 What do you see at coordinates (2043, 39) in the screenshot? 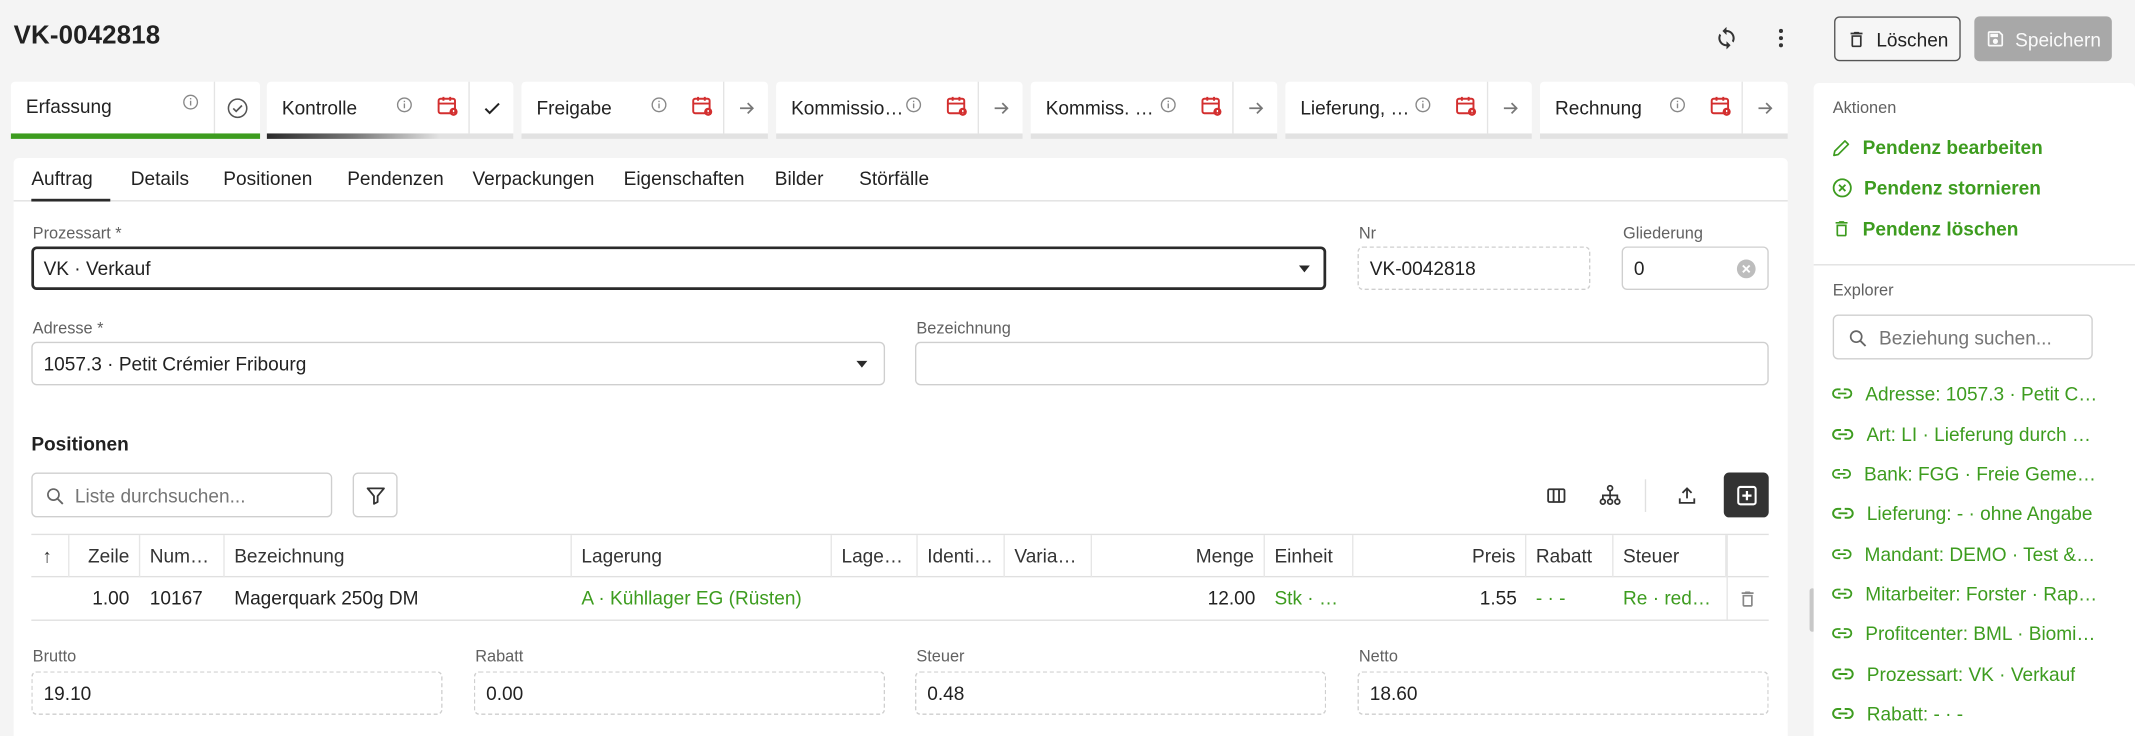
I see `save-button: Speichern` at bounding box center [2043, 39].